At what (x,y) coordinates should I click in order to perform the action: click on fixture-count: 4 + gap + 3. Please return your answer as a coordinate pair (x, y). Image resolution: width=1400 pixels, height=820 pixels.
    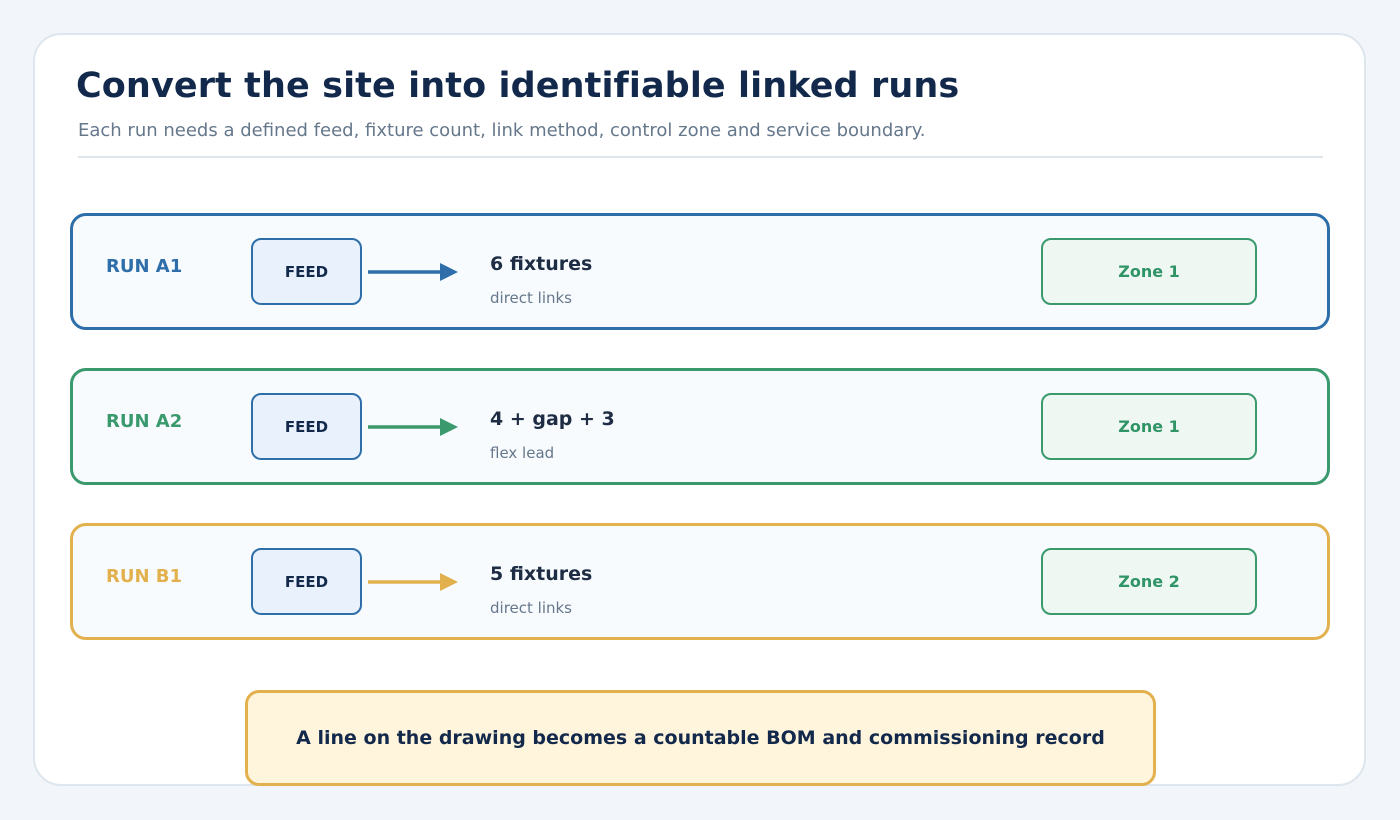
    Looking at the image, I should click on (552, 419).